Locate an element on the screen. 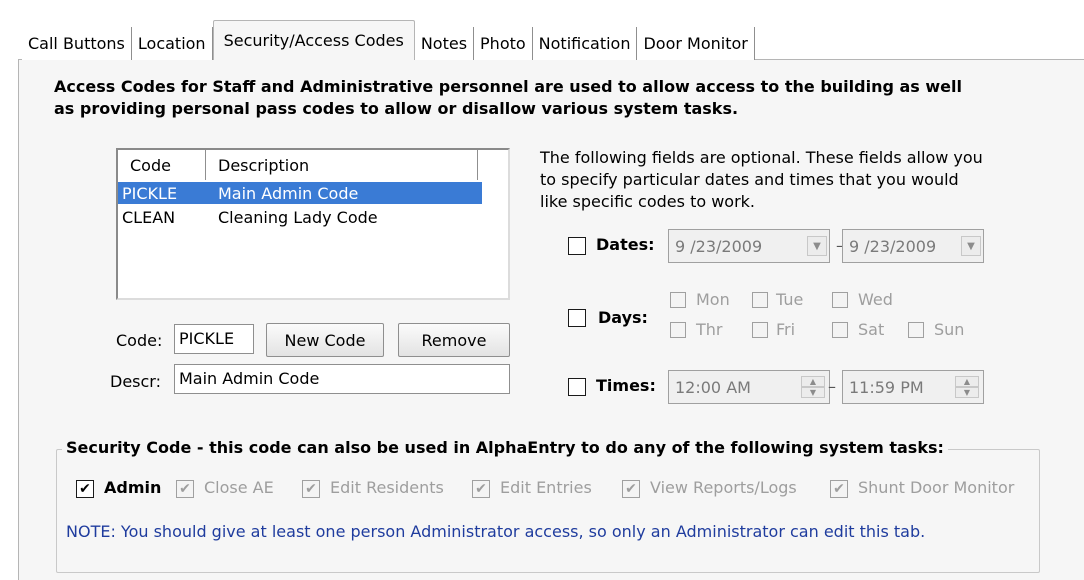 Image resolution: width=1084 pixels, height=580 pixels. time-from-spinner: 12:00 AM ▲ ▼ is located at coordinates (749, 387).